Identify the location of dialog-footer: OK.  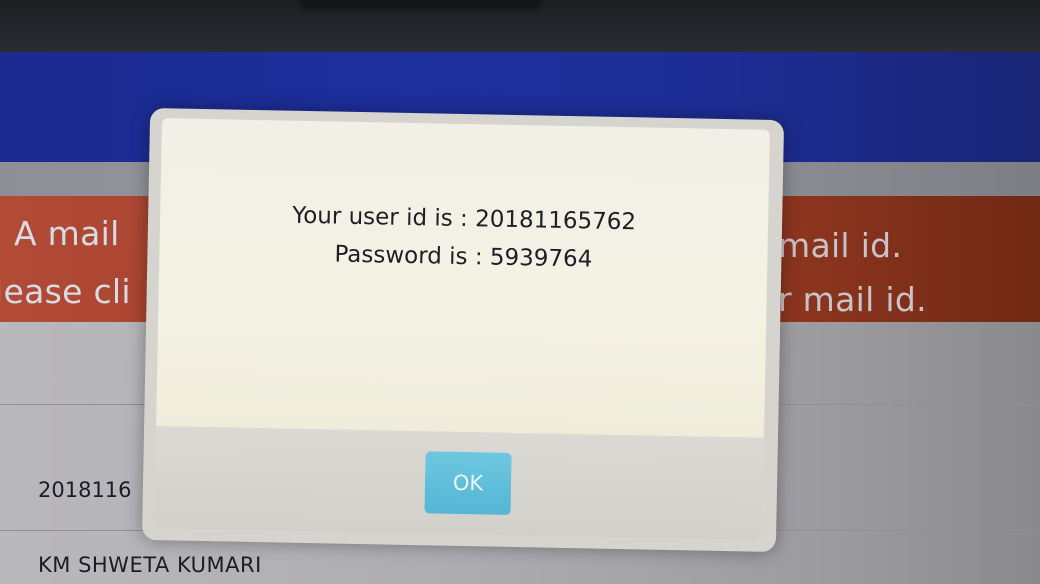
(459, 483).